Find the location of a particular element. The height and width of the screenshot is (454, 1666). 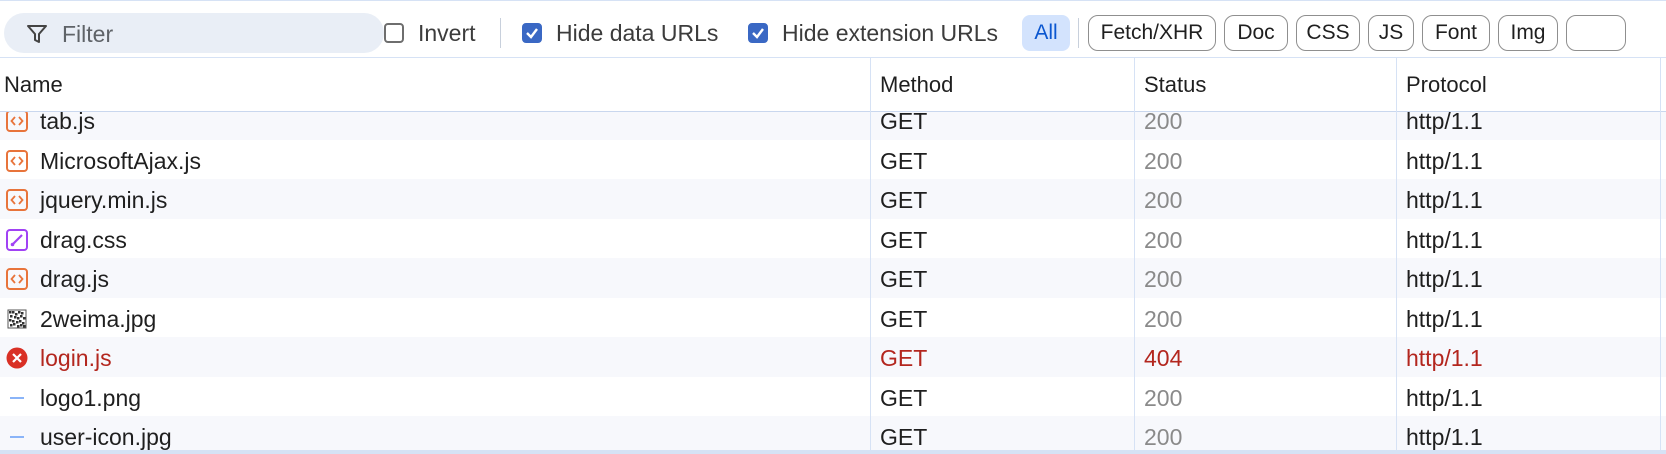

request-row: drag.js GET 200 http/1.1 is located at coordinates (833, 279).